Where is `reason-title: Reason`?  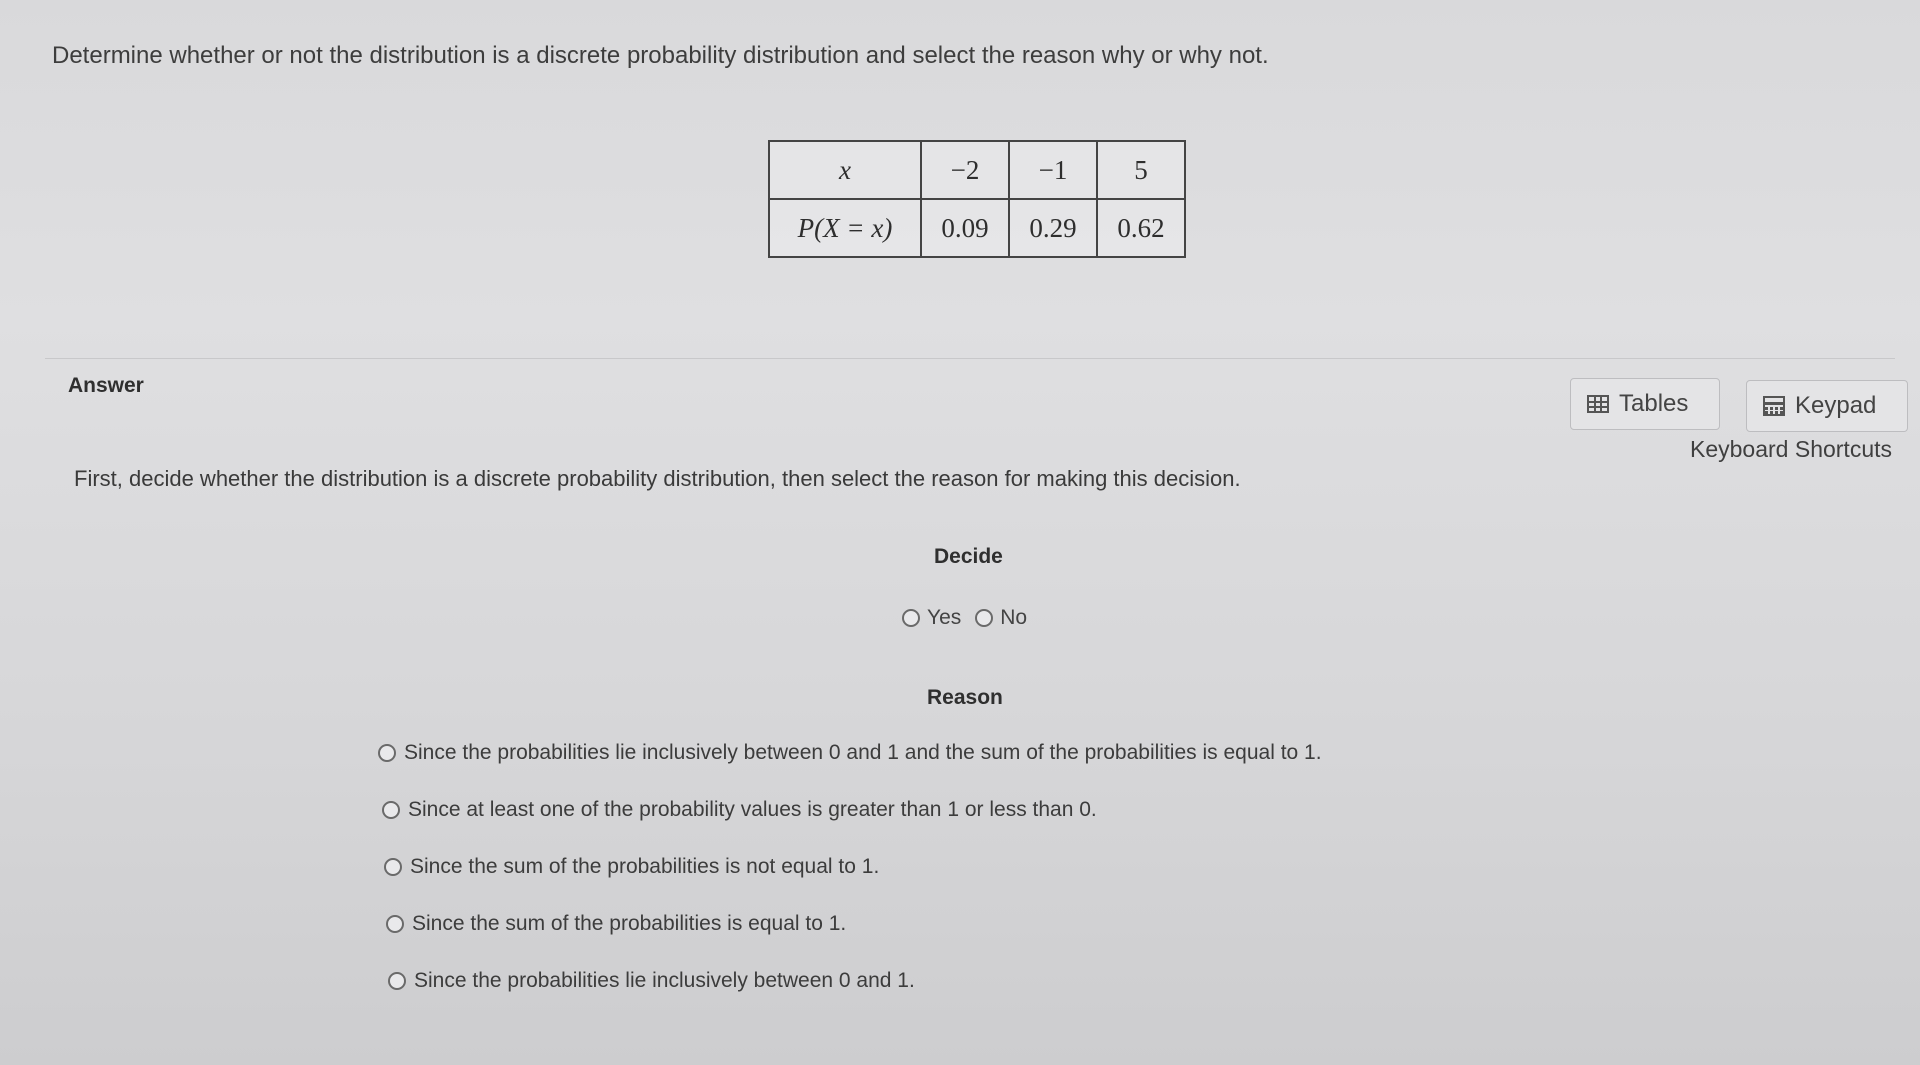 reason-title: Reason is located at coordinates (965, 697).